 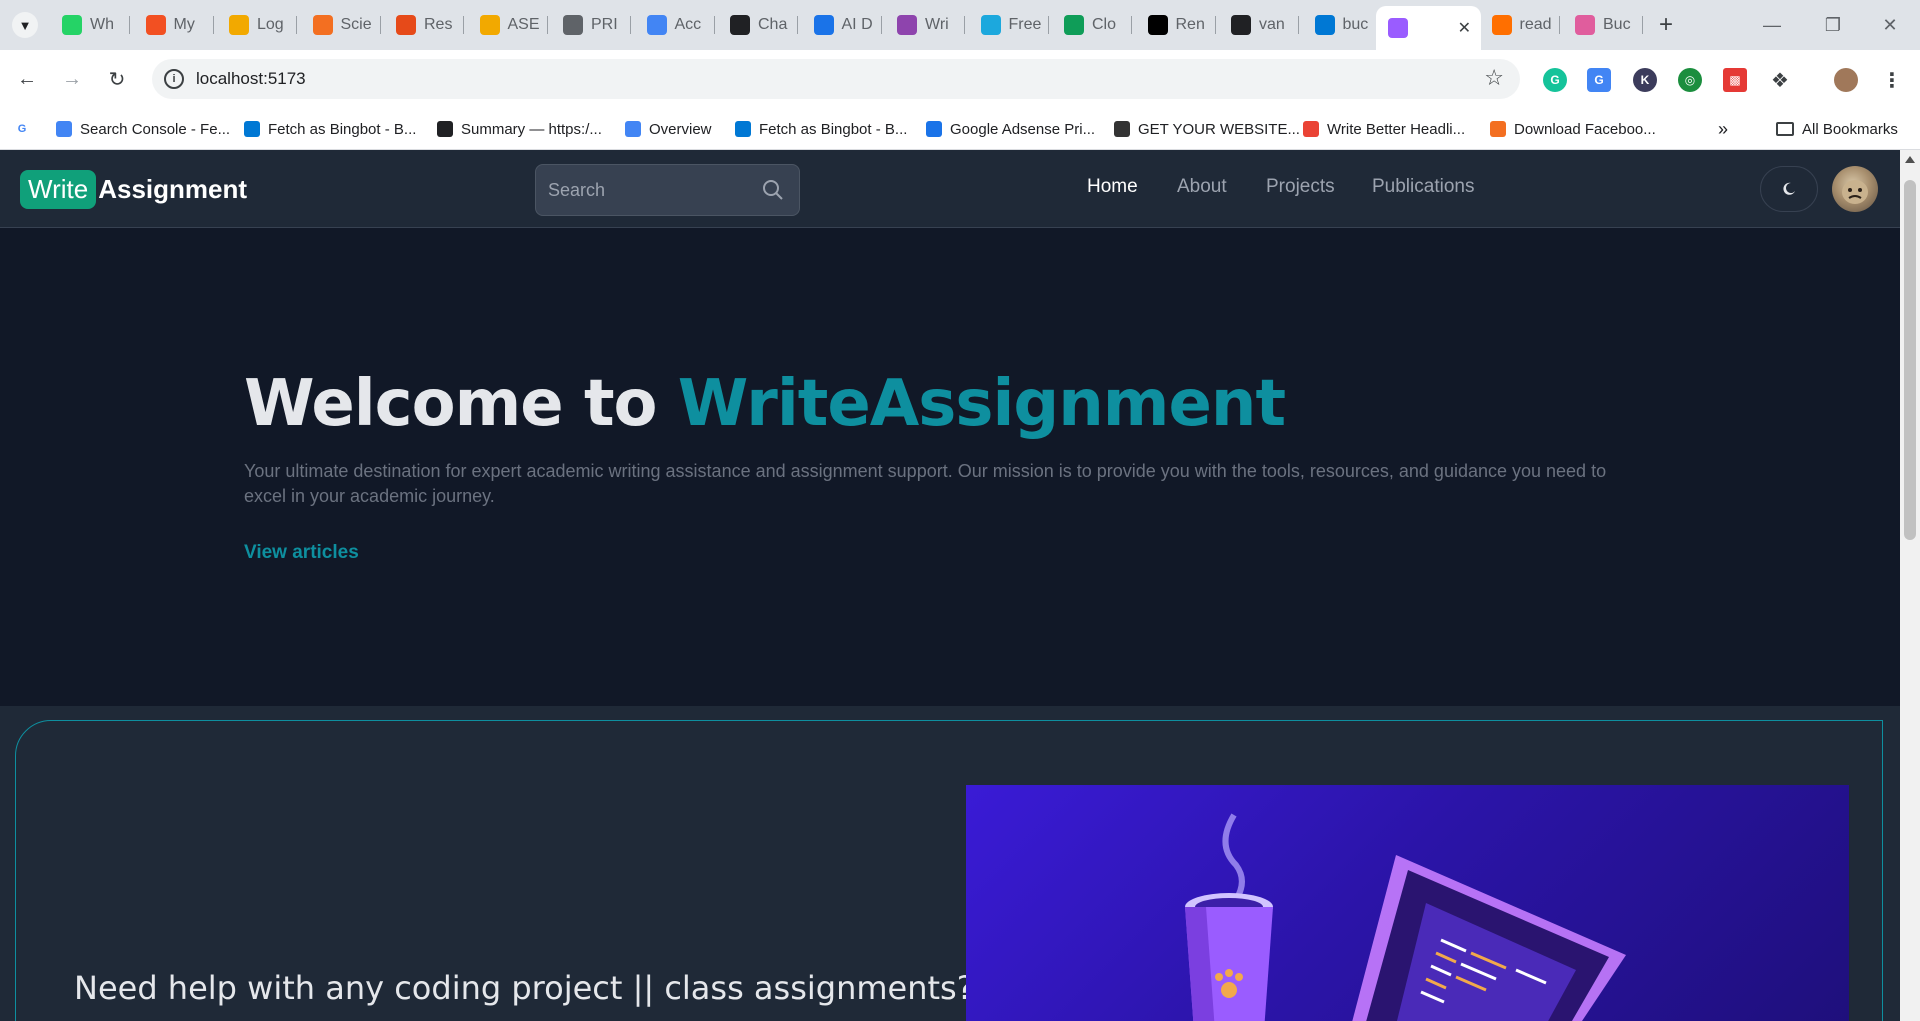 I want to click on browser-tab: Res, so click(x=424, y=25).